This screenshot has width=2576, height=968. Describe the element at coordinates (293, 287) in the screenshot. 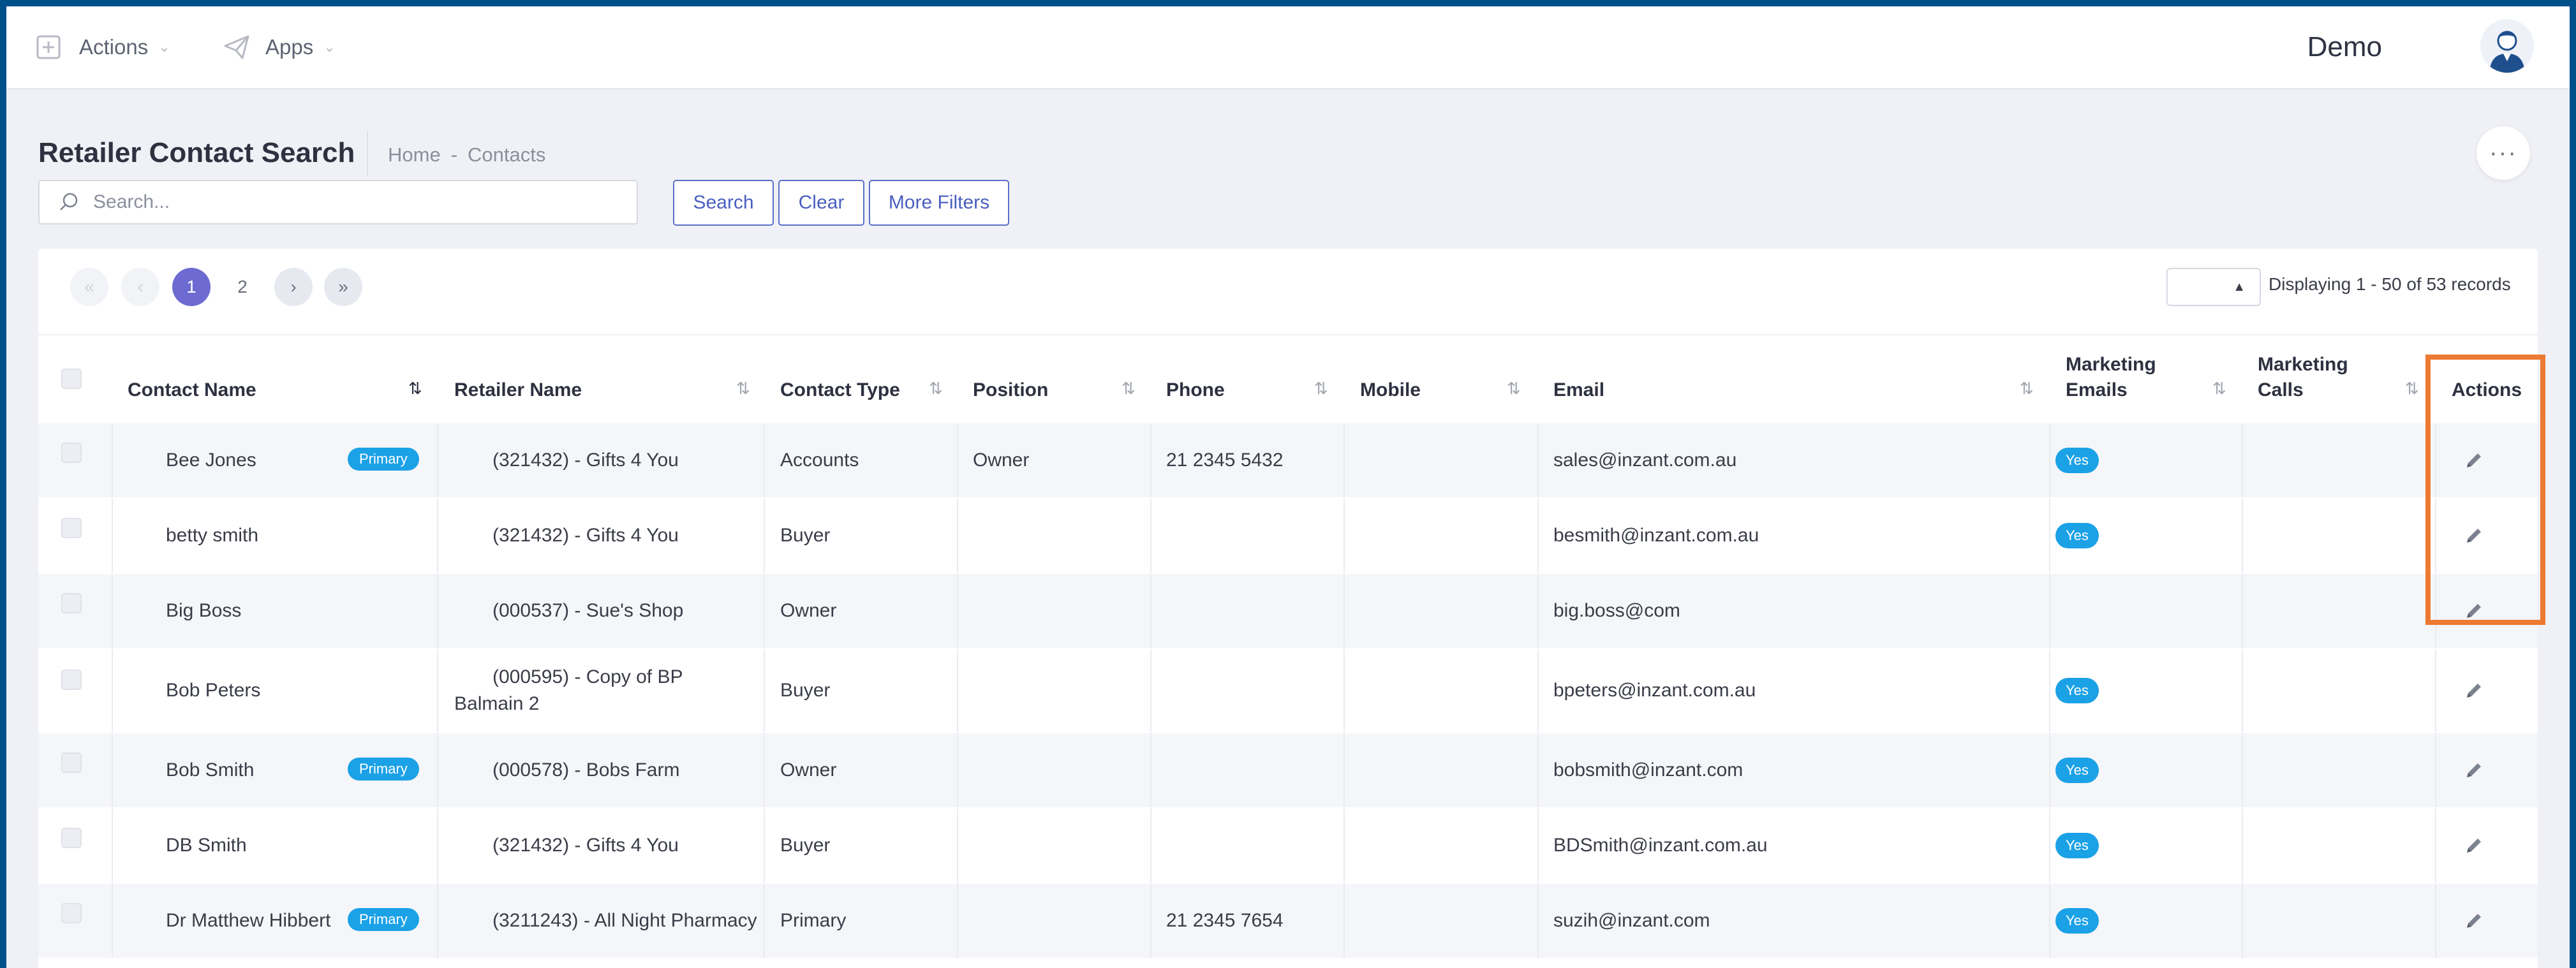

I see `pagination-next-button: ›` at that location.